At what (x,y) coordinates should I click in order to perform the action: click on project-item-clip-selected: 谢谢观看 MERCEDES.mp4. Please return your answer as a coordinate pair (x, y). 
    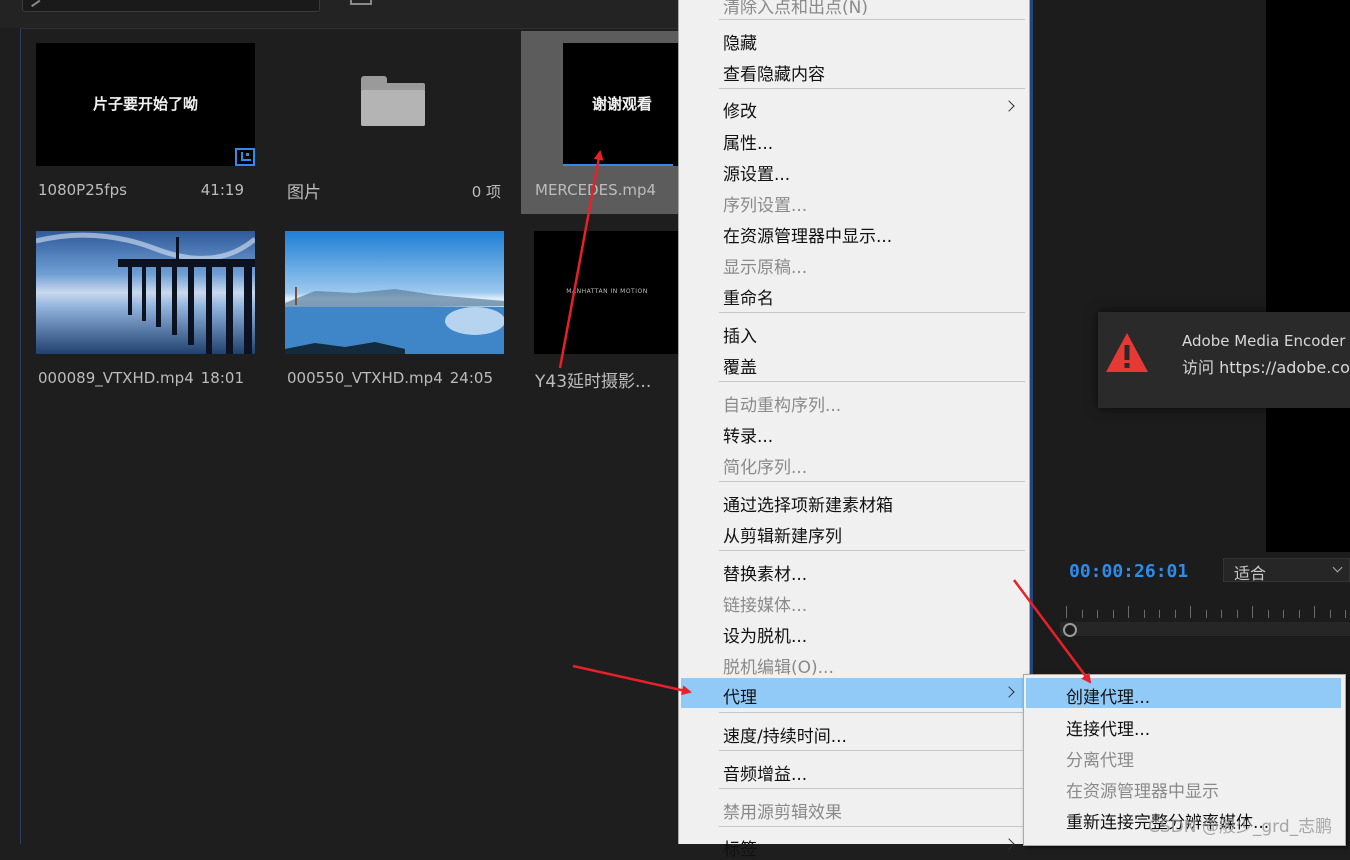
    Looking at the image, I should click on (601, 122).